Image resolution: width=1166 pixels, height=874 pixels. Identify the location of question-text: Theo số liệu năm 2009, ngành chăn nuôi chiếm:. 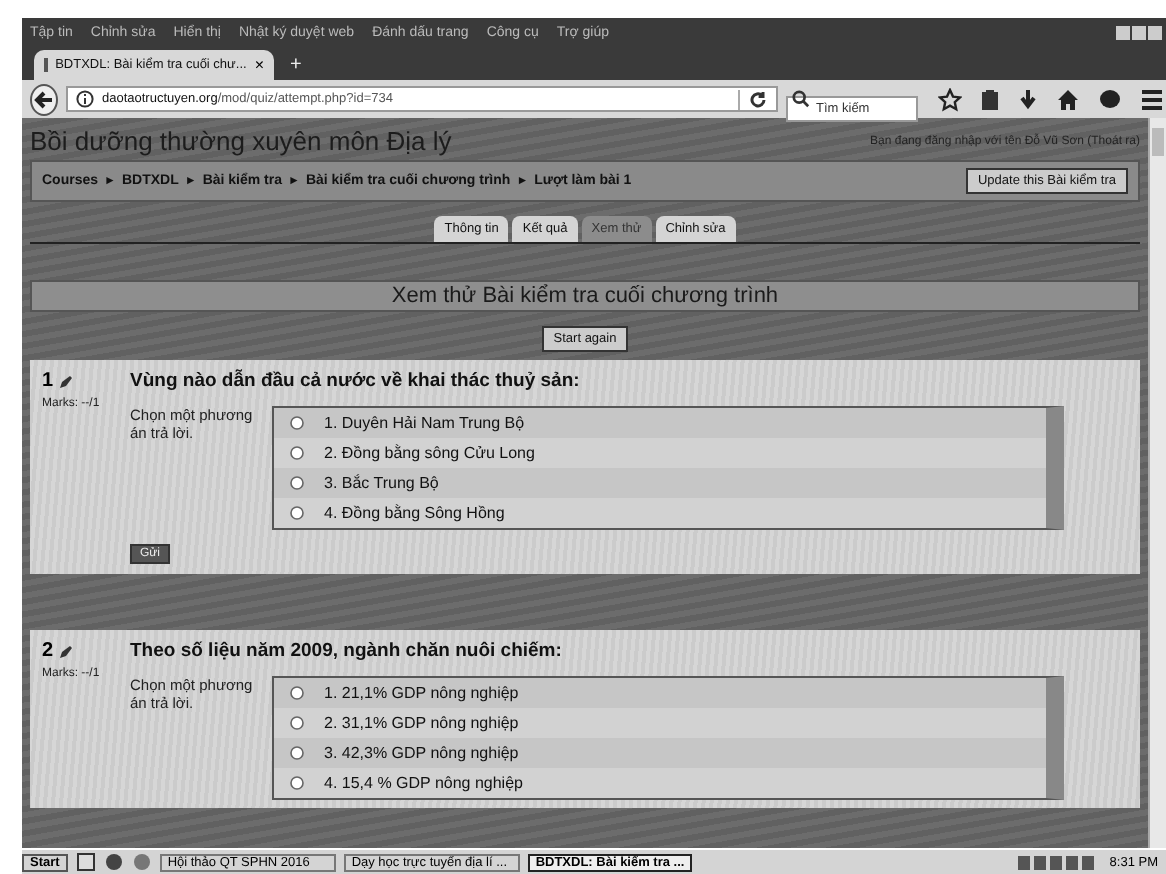
(347, 651).